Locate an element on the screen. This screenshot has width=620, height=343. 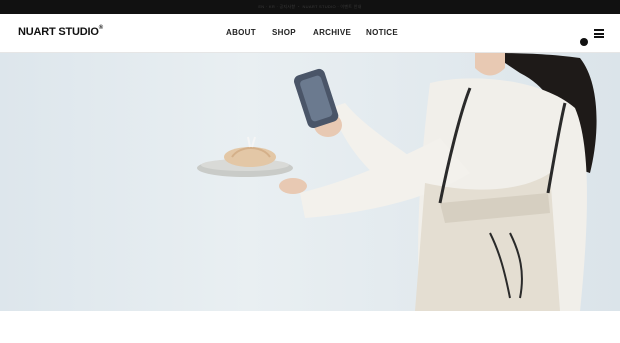
main-nav: ABOUT SHOP ARCHIVE NOTICE is located at coordinates (310, 34).